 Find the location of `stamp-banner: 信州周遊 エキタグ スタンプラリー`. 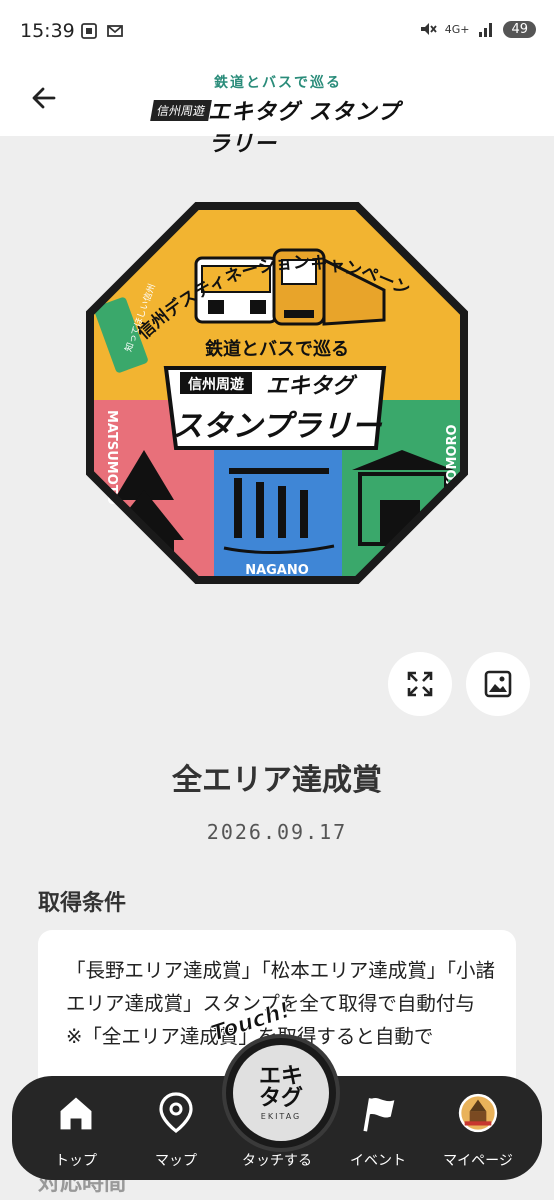

stamp-banner: 信州周遊 エキタグ スタンプラリー is located at coordinates (275, 408).